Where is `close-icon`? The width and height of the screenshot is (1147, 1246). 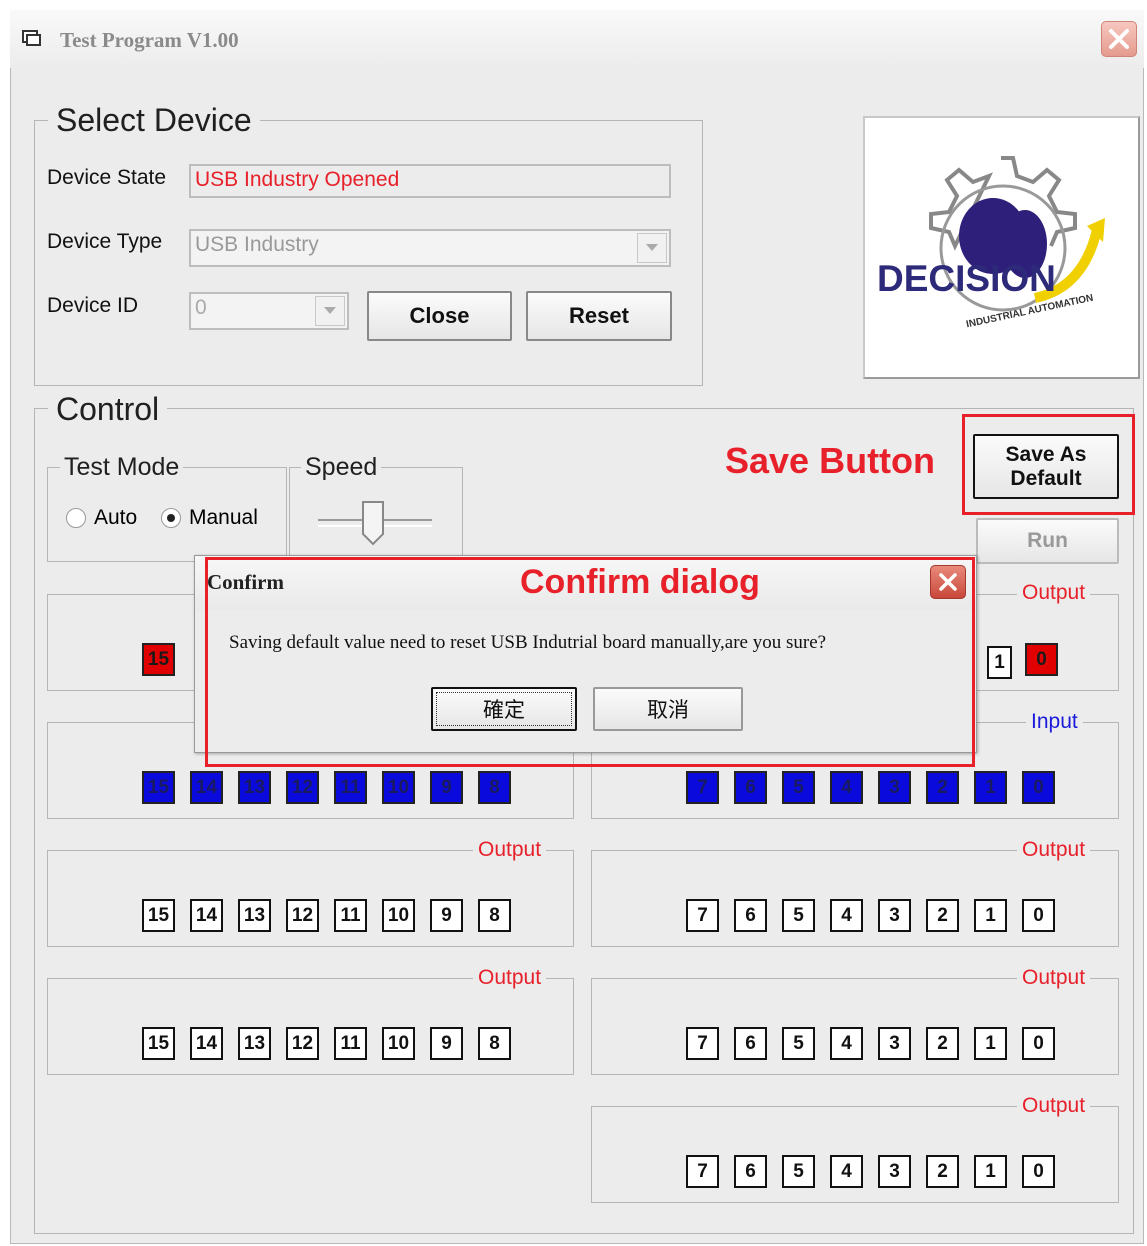 close-icon is located at coordinates (1119, 39).